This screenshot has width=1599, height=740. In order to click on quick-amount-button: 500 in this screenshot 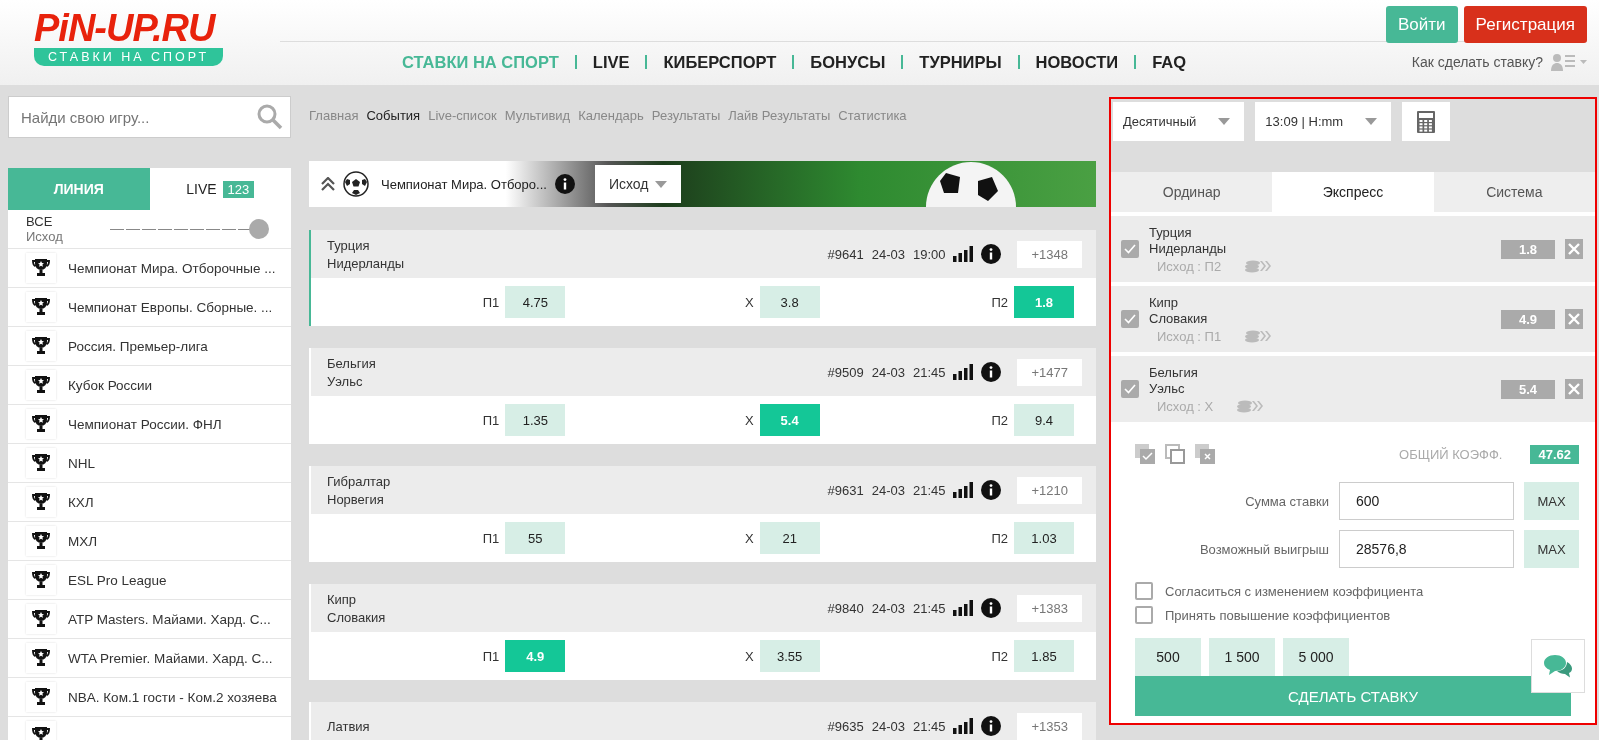, I will do `click(1168, 657)`.